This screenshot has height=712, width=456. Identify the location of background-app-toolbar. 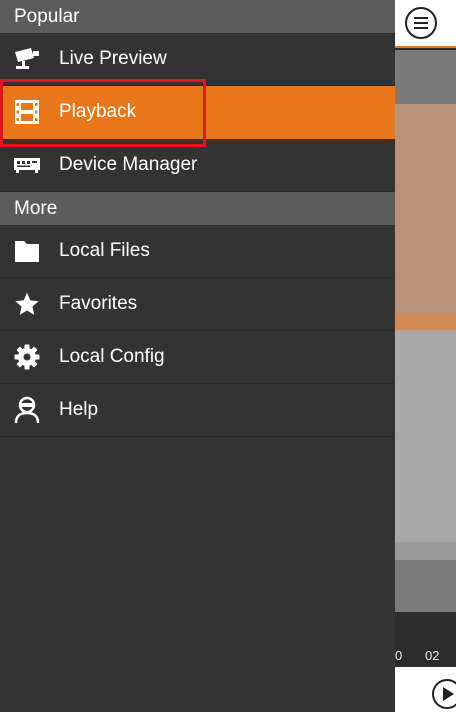
(425, 24).